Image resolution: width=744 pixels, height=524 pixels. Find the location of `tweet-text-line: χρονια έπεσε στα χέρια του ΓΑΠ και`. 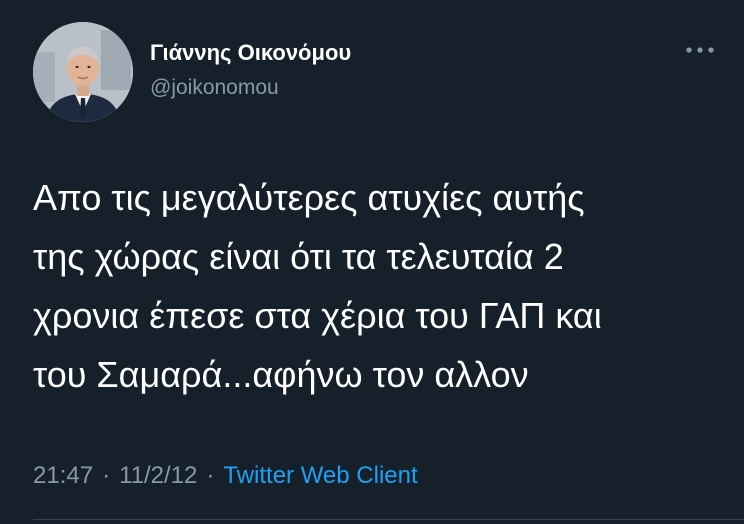

tweet-text-line: χρονια έπεσε στα χέρια του ΓΑΠ και is located at coordinates (317, 315).